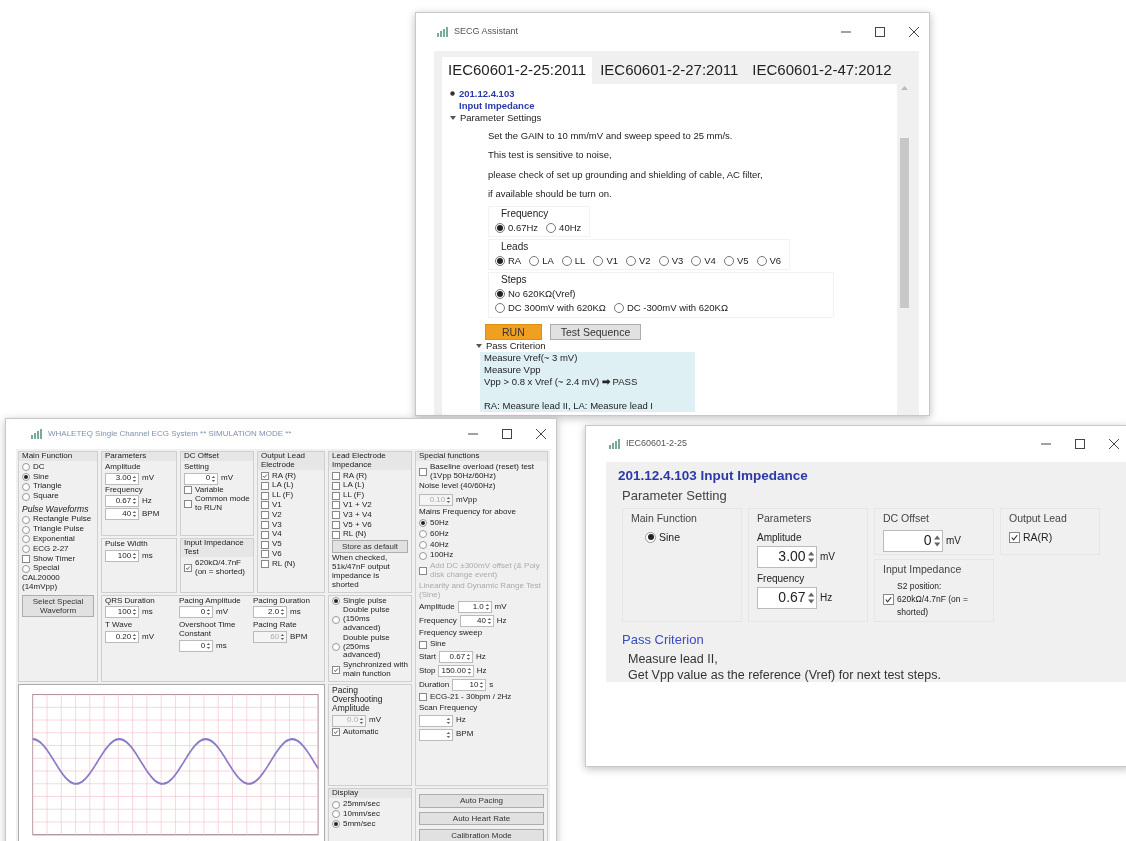  Describe the element at coordinates (456, 670) in the screenshot. I see `spin-field: 150.00` at that location.